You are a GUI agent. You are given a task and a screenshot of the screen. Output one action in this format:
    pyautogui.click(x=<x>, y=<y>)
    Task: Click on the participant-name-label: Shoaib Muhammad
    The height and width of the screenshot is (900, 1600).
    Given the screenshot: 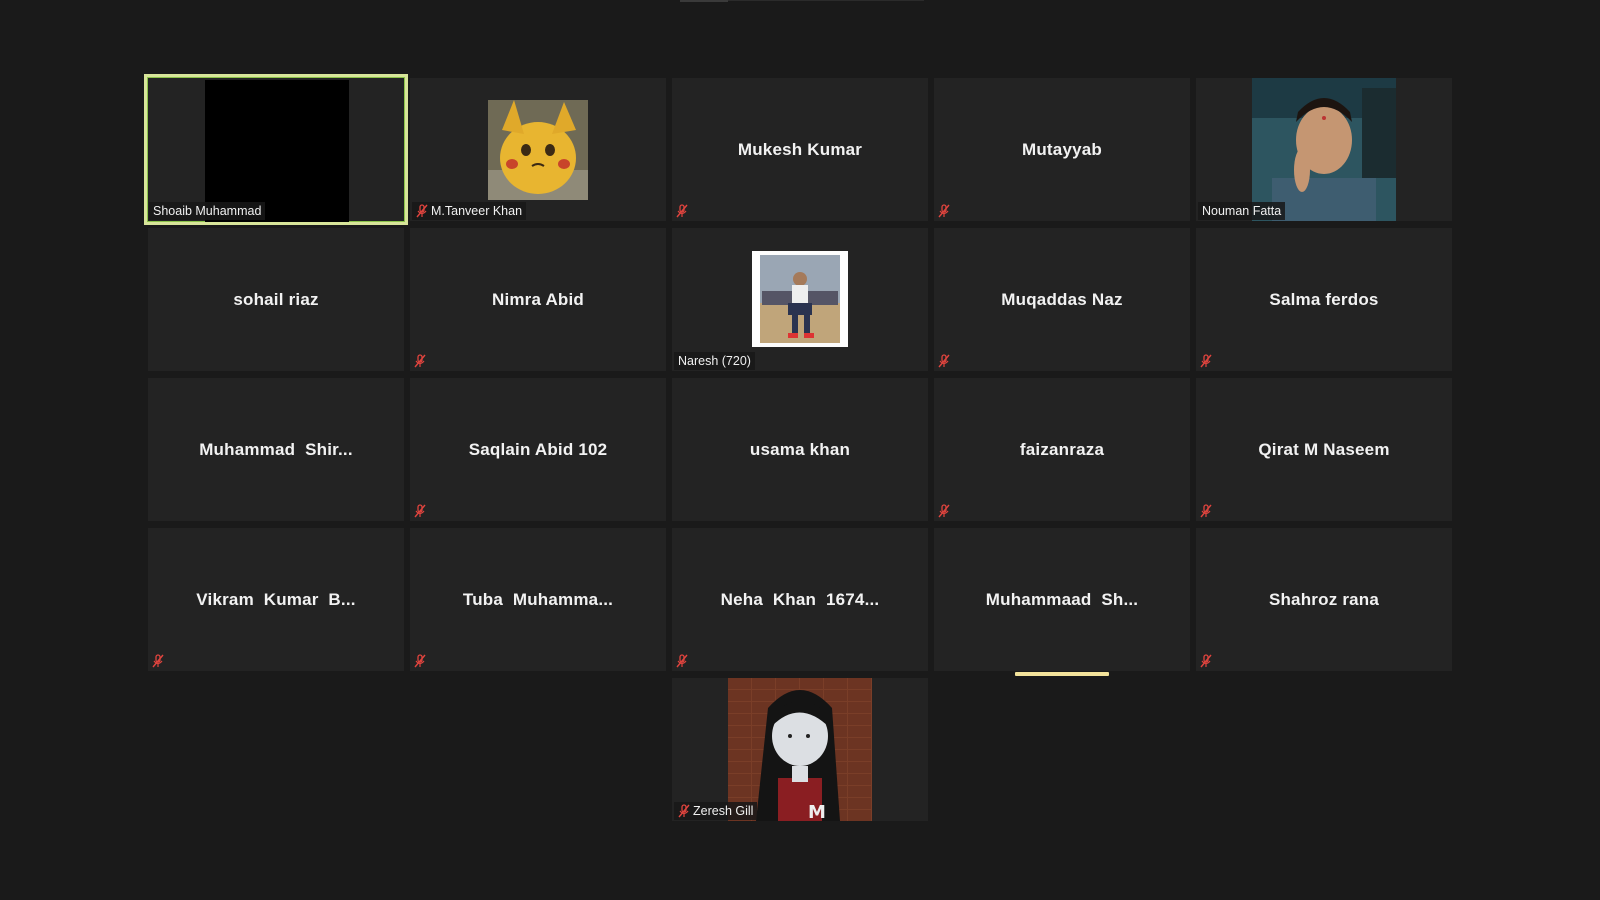 What is the action you would take?
    pyautogui.click(x=207, y=211)
    